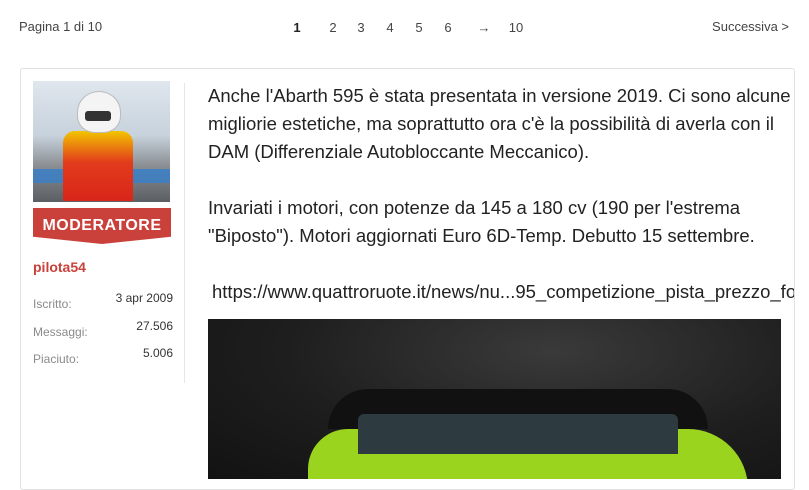  I want to click on username-link: pilota54, so click(103, 267).